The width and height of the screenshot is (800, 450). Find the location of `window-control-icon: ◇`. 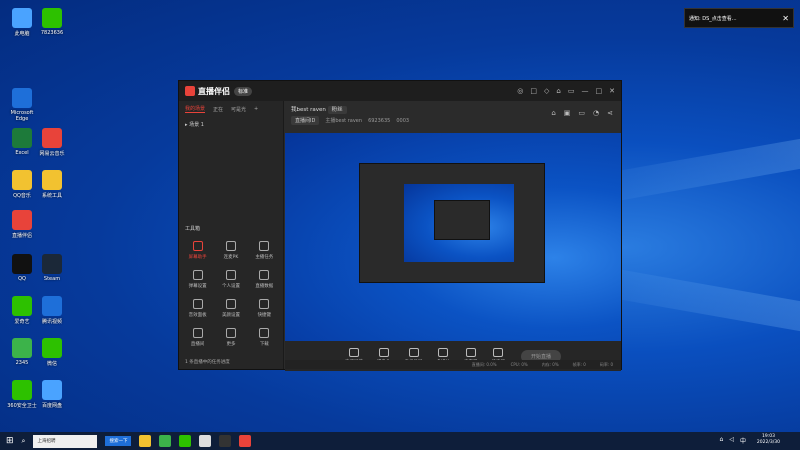

window-control-icon: ◇ is located at coordinates (546, 91).